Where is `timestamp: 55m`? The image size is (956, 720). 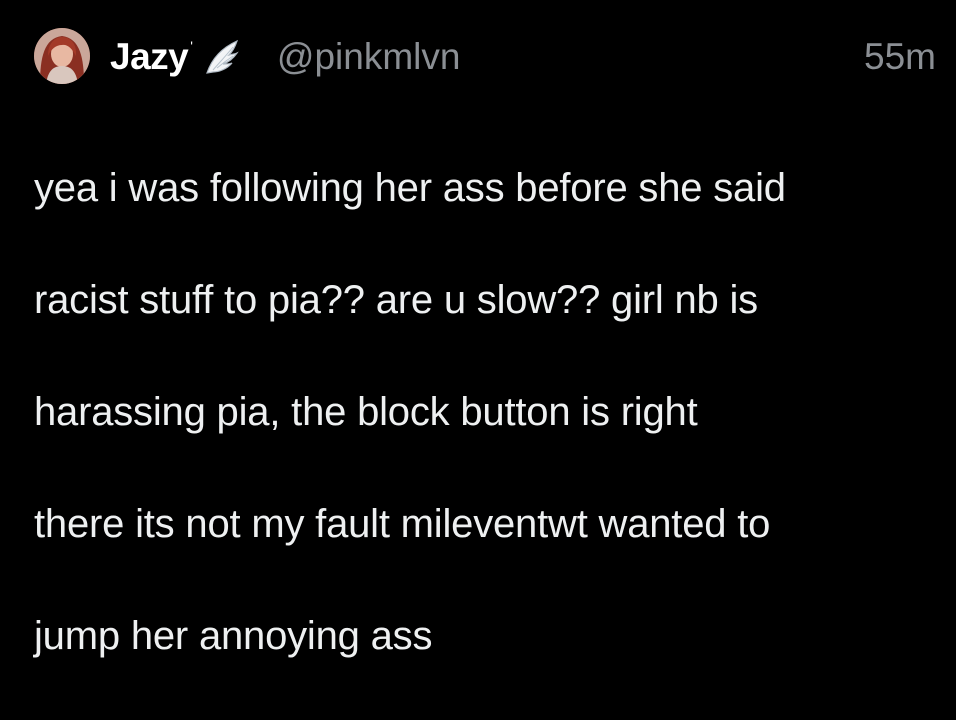
timestamp: 55m is located at coordinates (900, 57).